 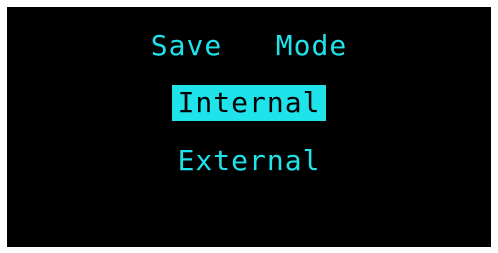 I want to click on option-internal: Internal, so click(x=249, y=103).